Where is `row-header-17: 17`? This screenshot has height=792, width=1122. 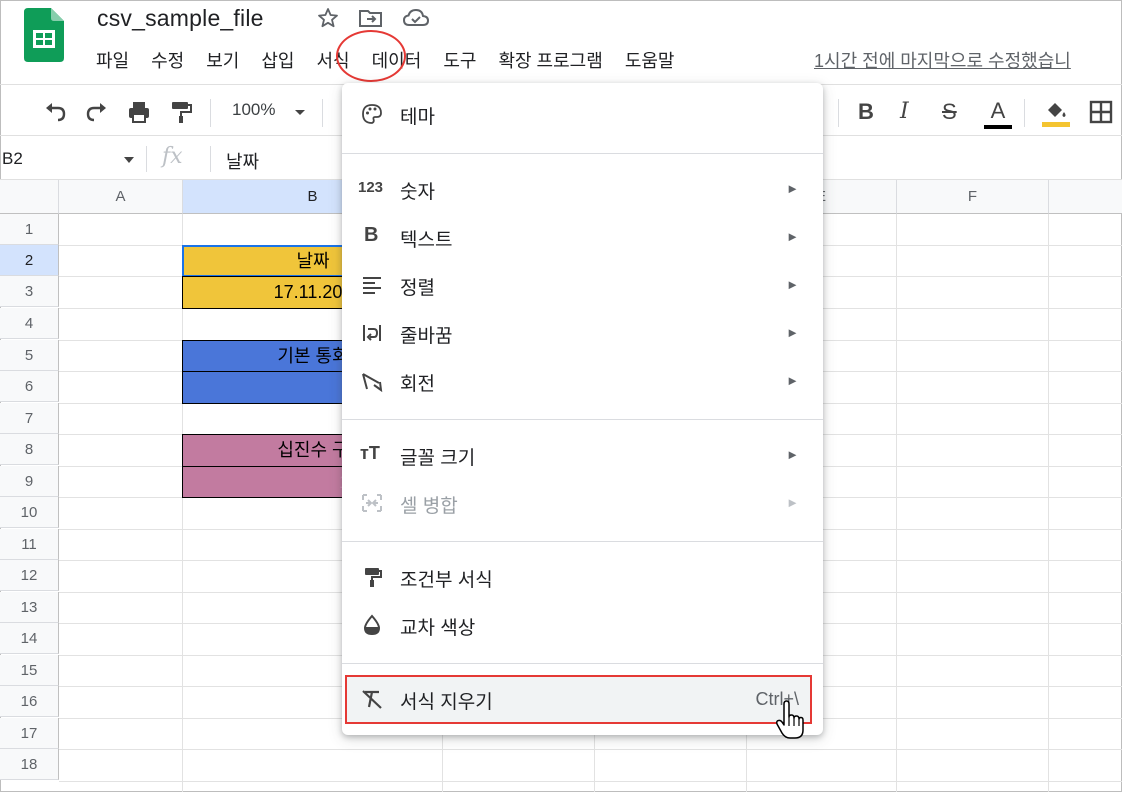
row-header-17: 17 is located at coordinates (29, 733).